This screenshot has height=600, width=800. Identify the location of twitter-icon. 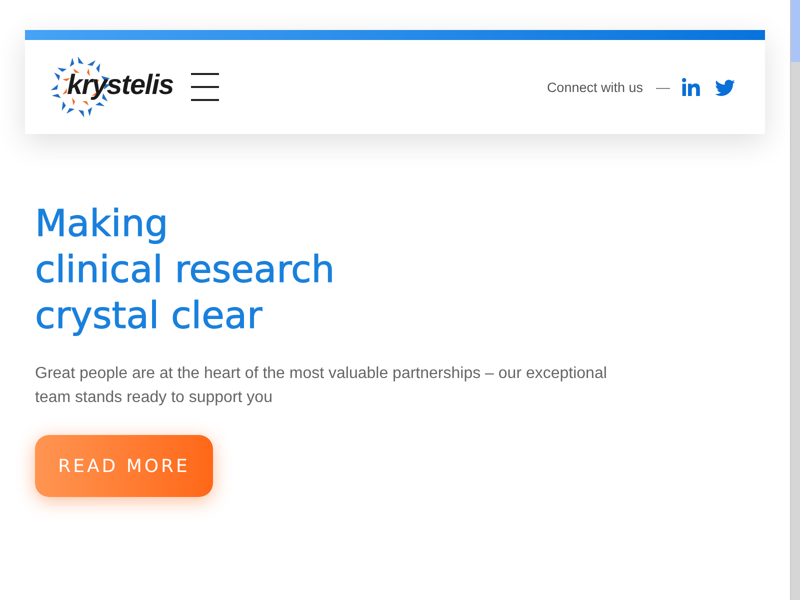
(725, 87).